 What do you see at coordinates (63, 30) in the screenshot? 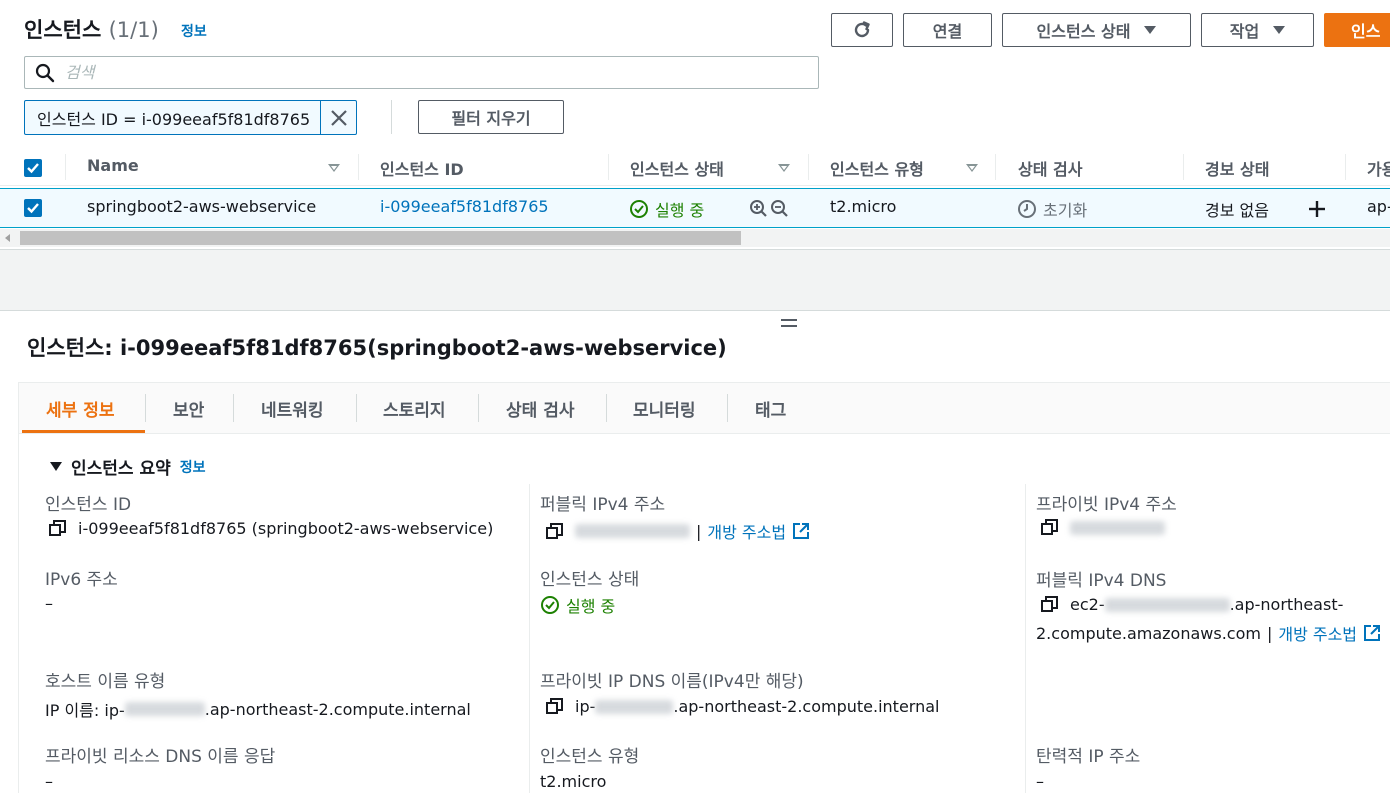
I see `page-title-text: 인스턴스` at bounding box center [63, 30].